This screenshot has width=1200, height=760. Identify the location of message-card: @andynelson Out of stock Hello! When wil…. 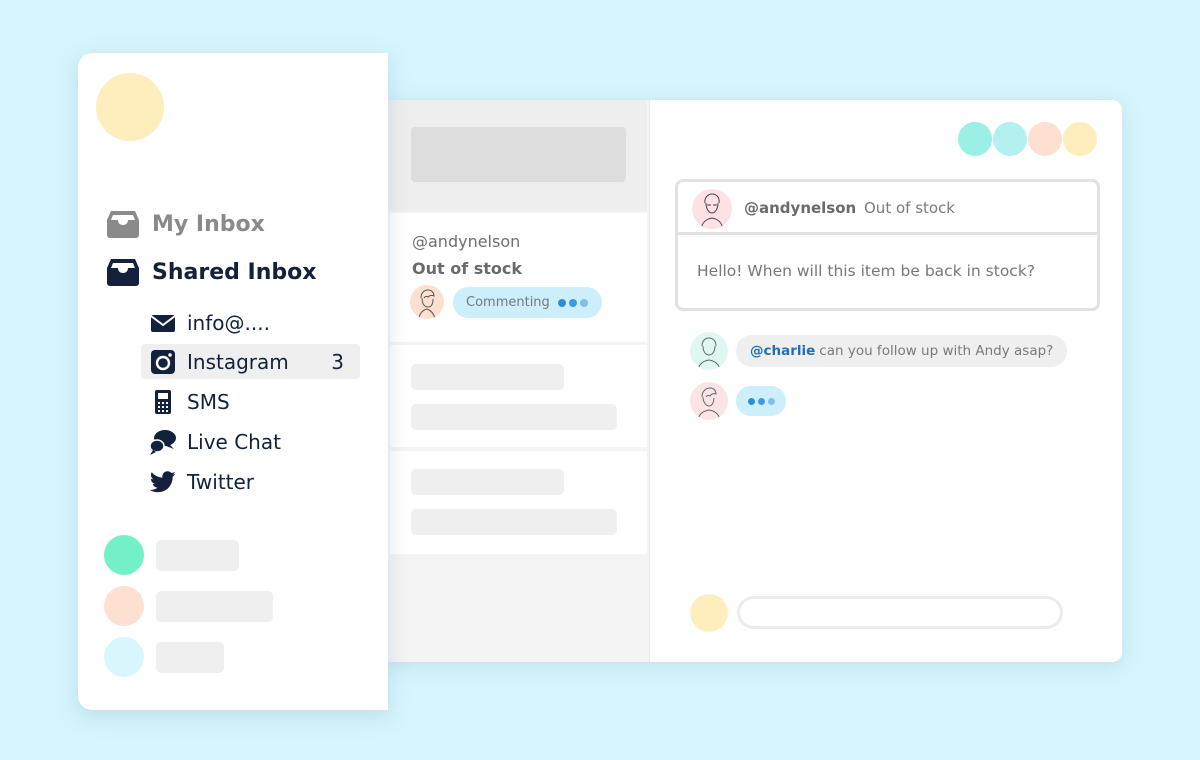
(887, 245).